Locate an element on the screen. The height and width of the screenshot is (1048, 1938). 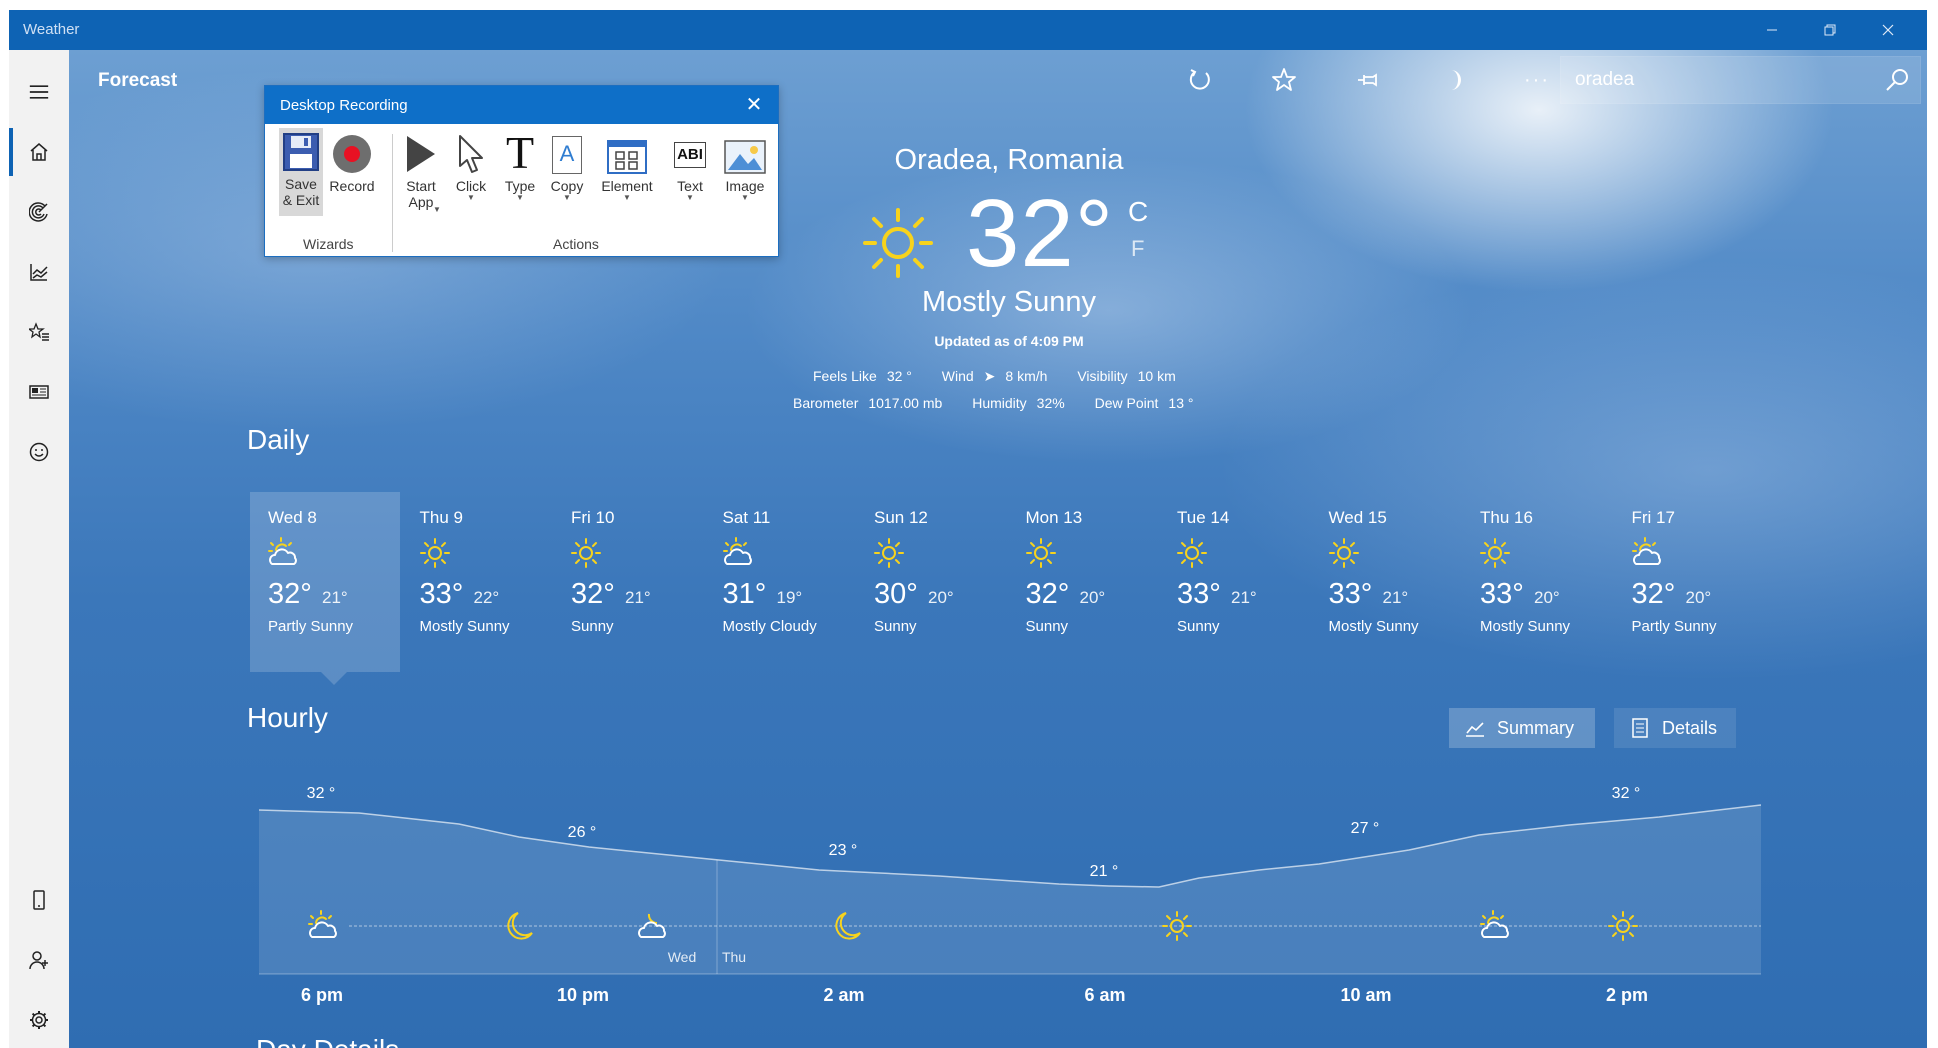
day-low-temp: 19° is located at coordinates (789, 597).